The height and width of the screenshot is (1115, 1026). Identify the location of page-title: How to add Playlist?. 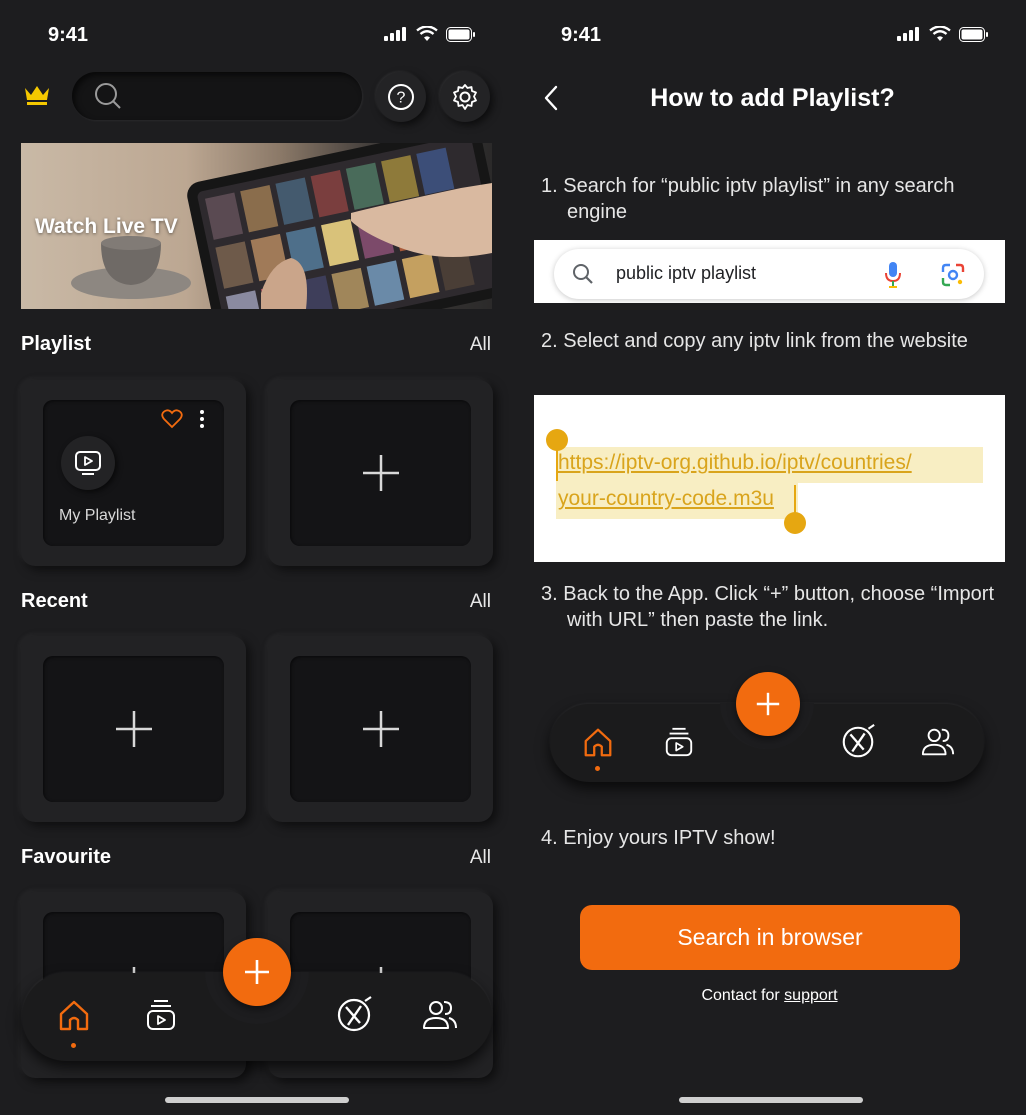
(772, 98).